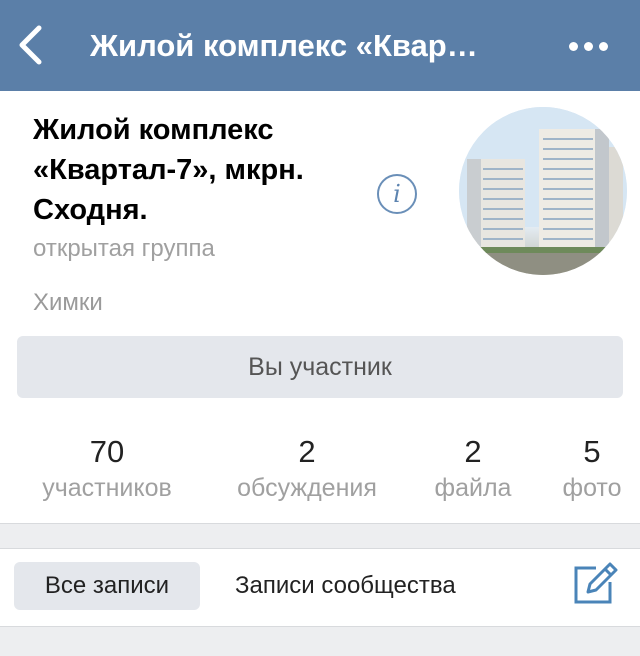  What do you see at coordinates (68, 302) in the screenshot?
I see `group-city: Химки` at bounding box center [68, 302].